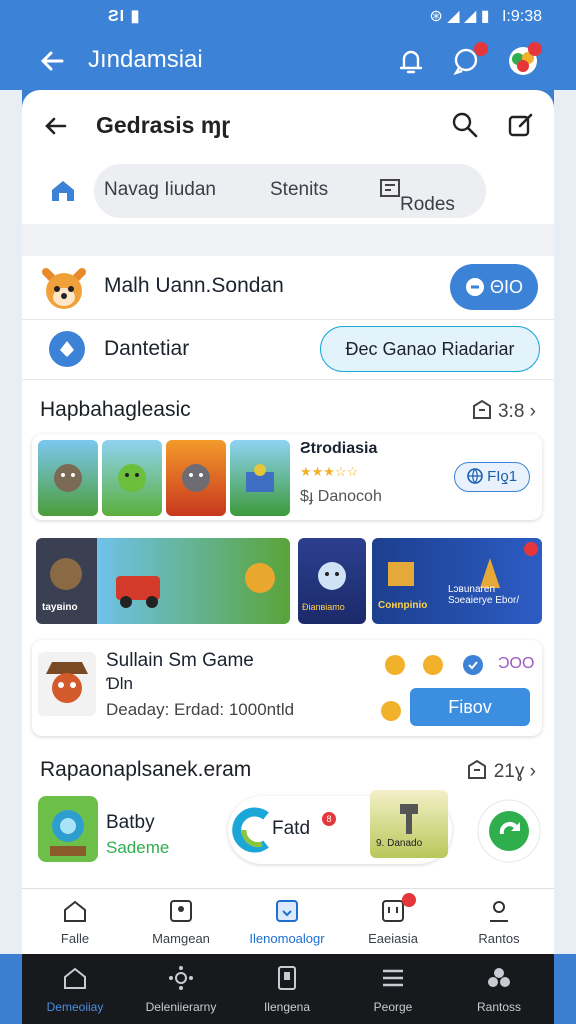  What do you see at coordinates (287, 1007) in the screenshot?
I see `sysnav-label-2: Ilengena` at bounding box center [287, 1007].